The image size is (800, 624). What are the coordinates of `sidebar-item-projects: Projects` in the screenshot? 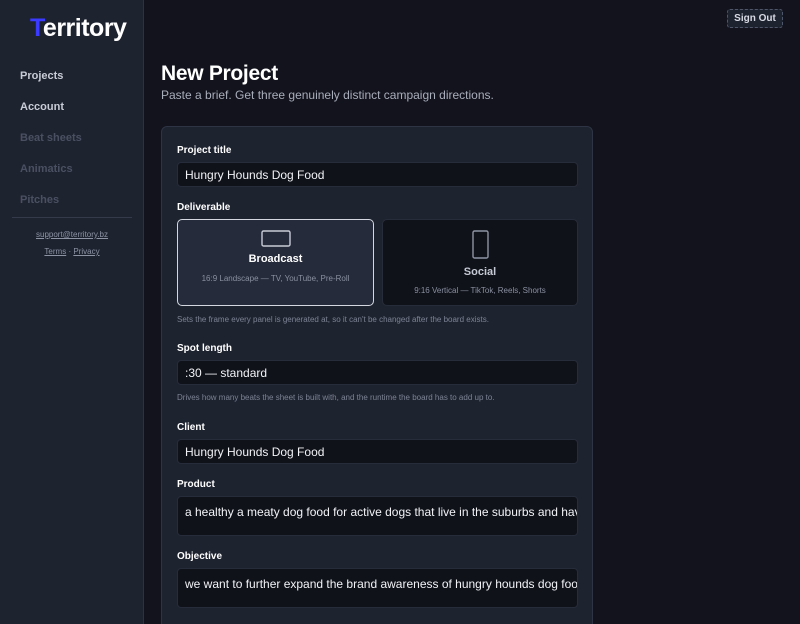 It's located at (75, 83).